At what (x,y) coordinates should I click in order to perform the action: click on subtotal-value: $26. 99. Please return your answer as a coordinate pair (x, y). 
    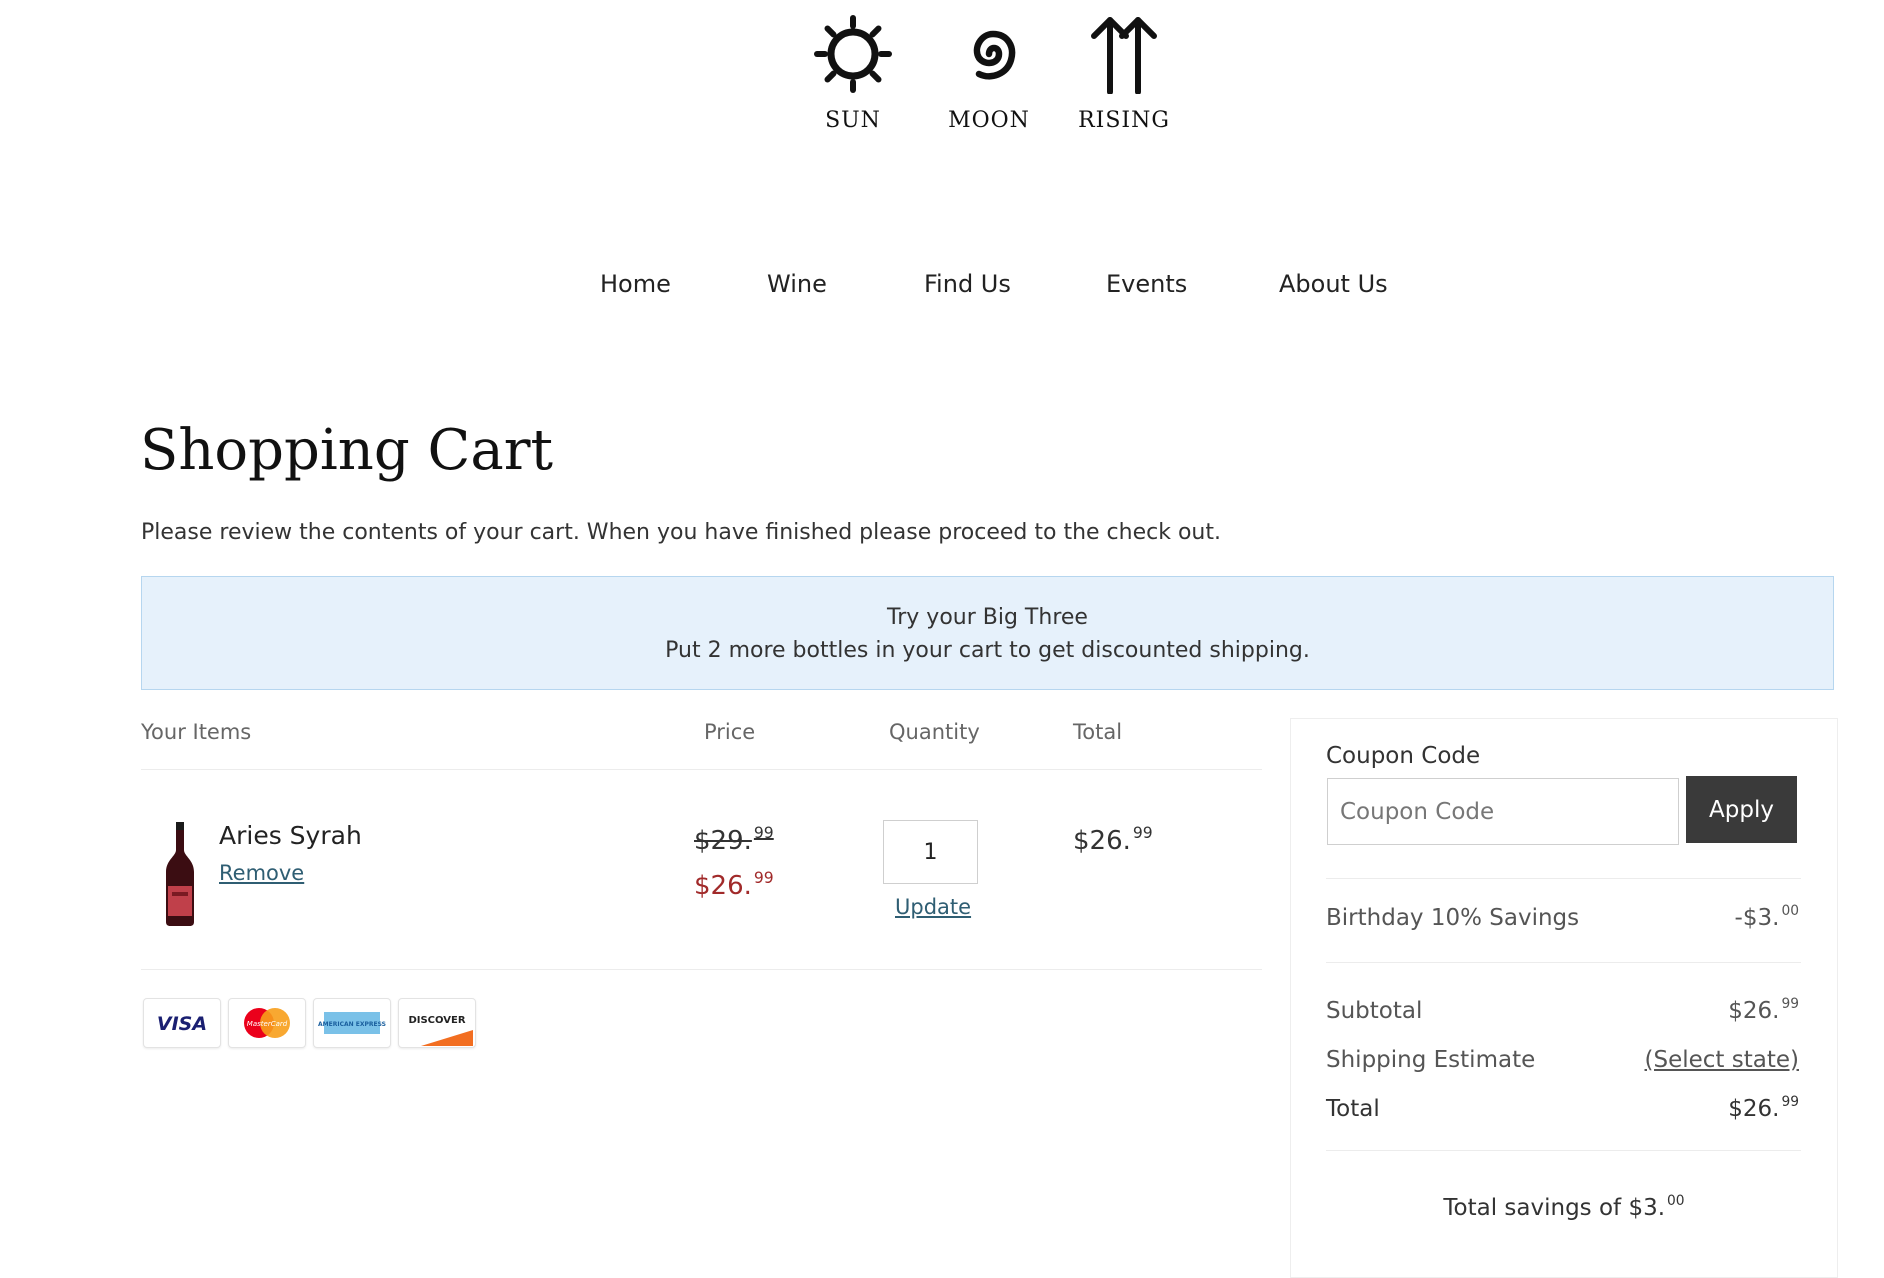
    Looking at the image, I should click on (1763, 1010).